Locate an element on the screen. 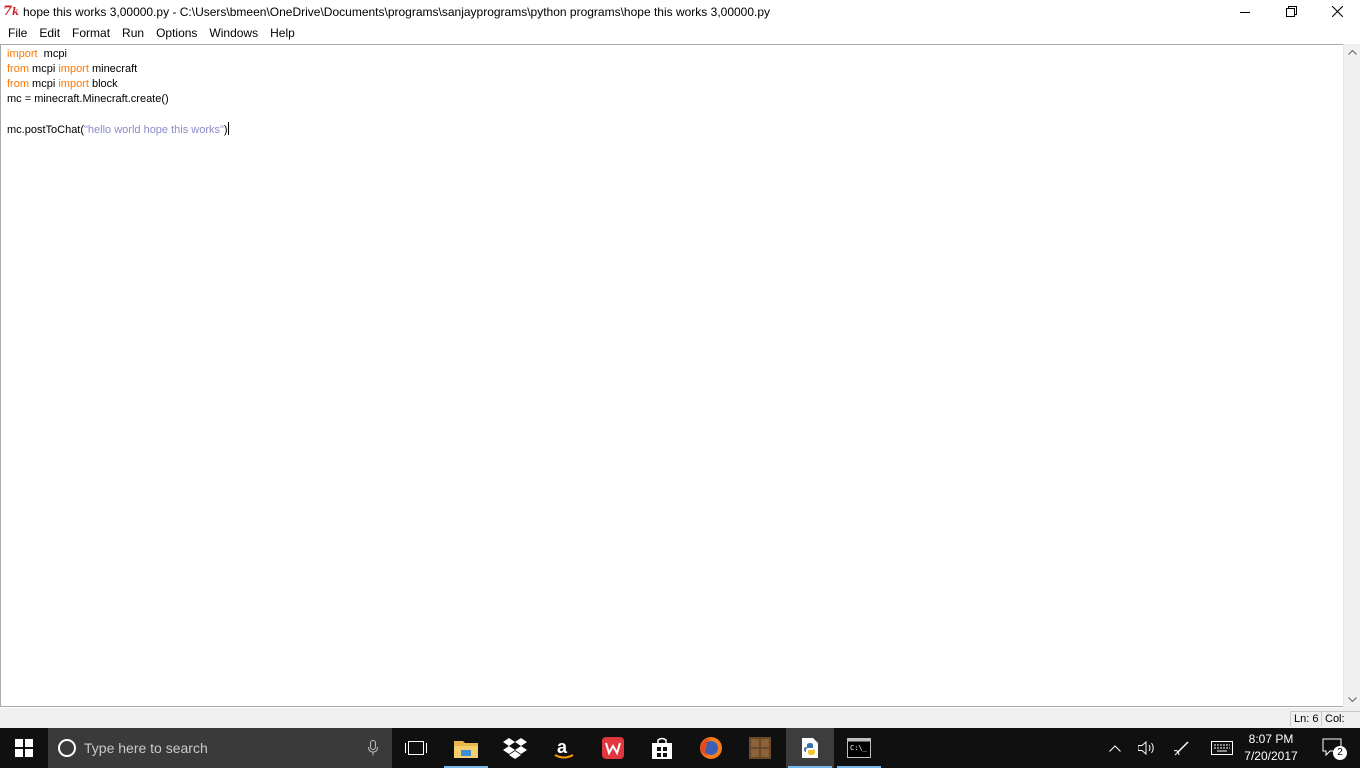  close-icon is located at coordinates (1337, 11).